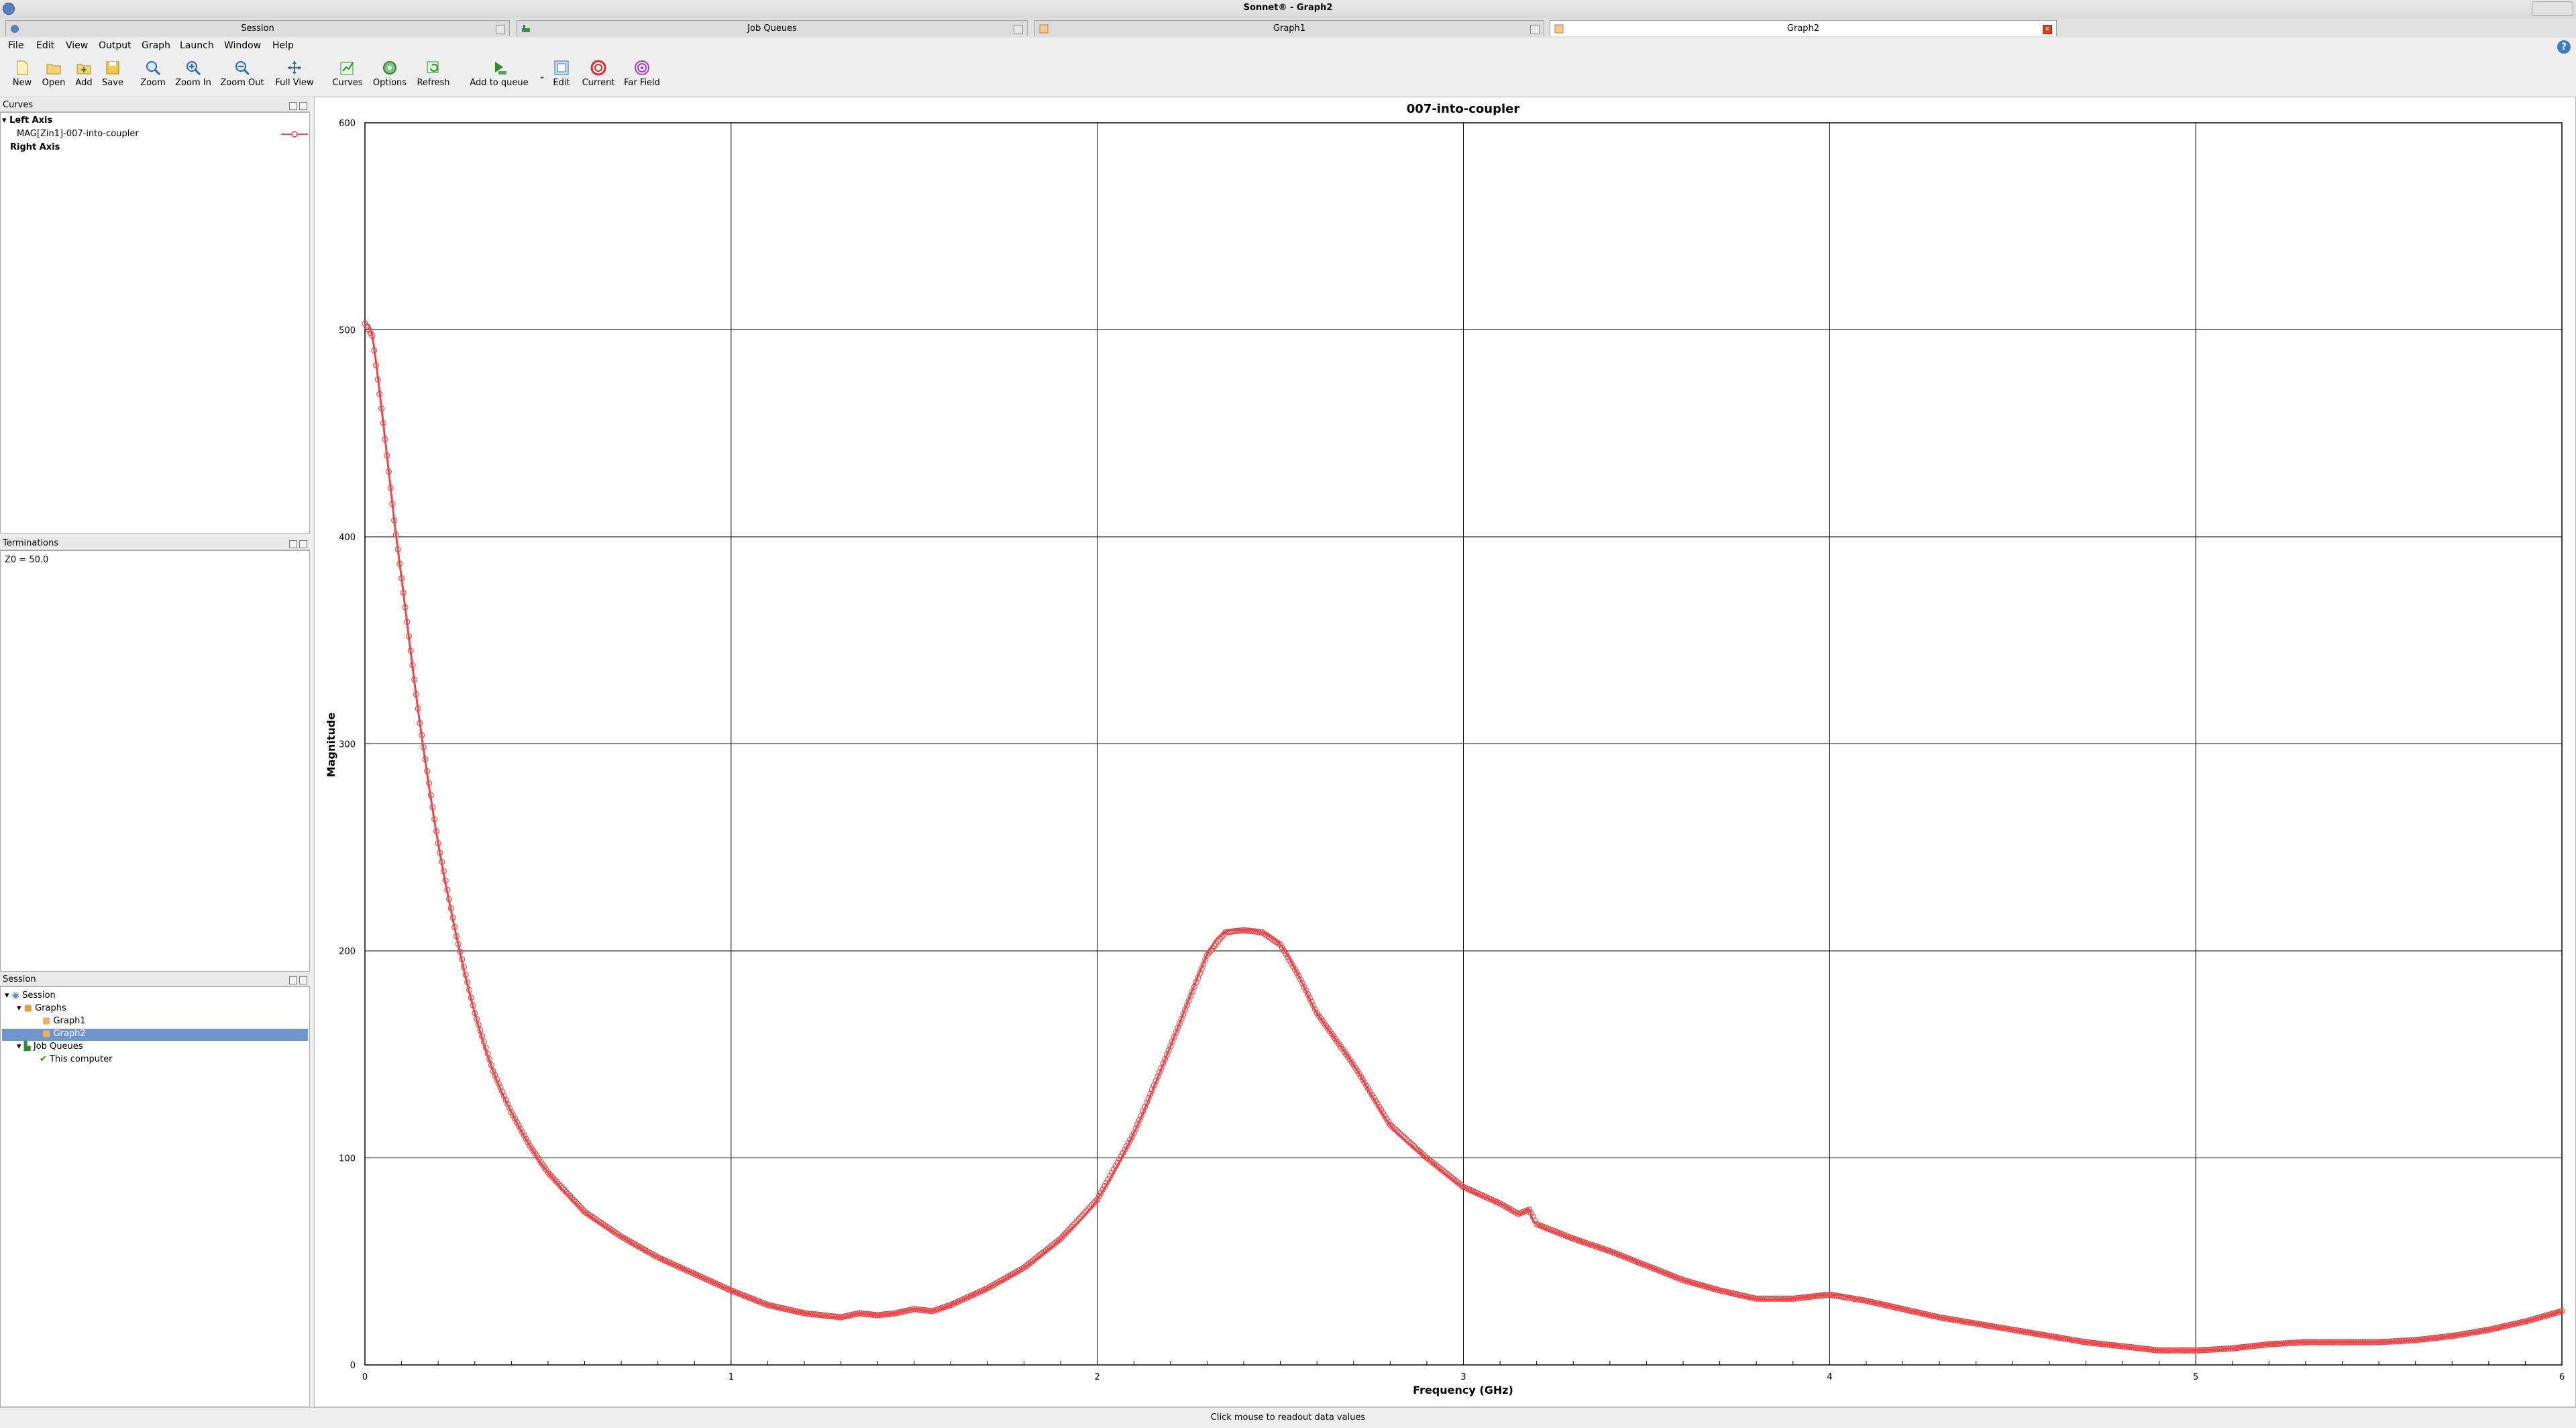 This screenshot has width=2576, height=1428. I want to click on tree-item-graph2-label: Graph2, so click(69, 1034).